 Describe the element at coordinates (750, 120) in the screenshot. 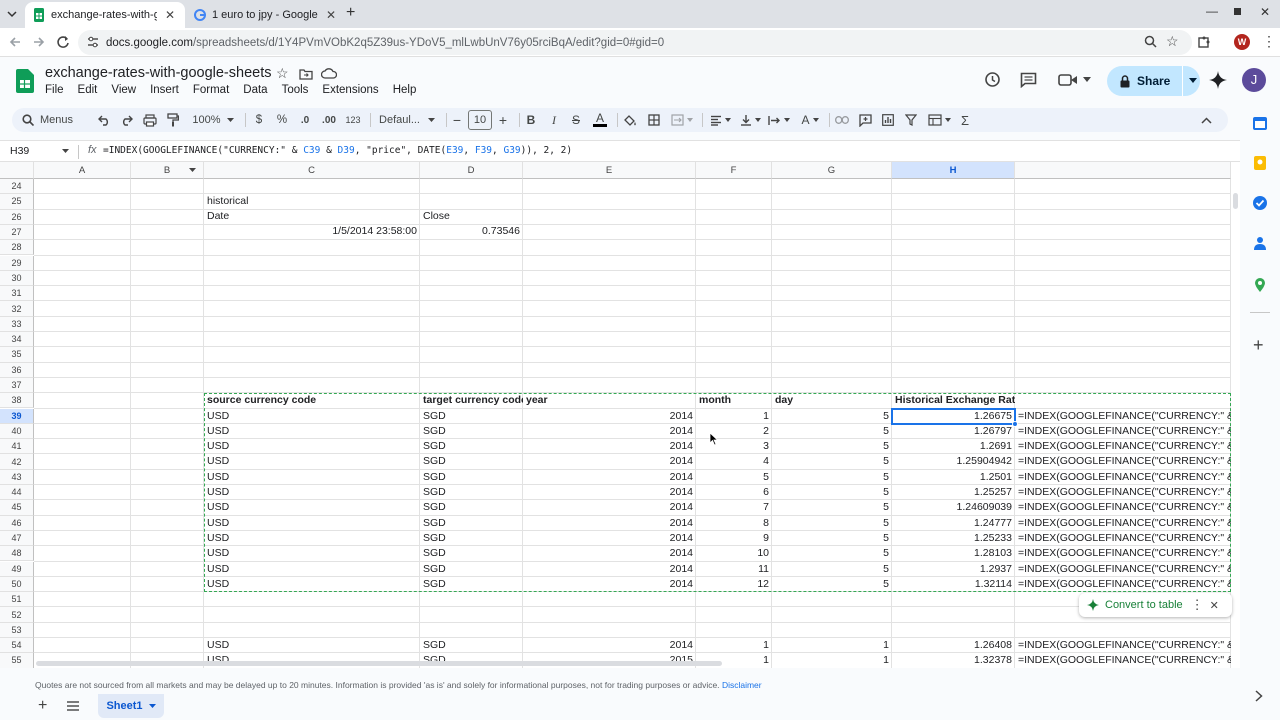

I see `vertical-align-button` at that location.